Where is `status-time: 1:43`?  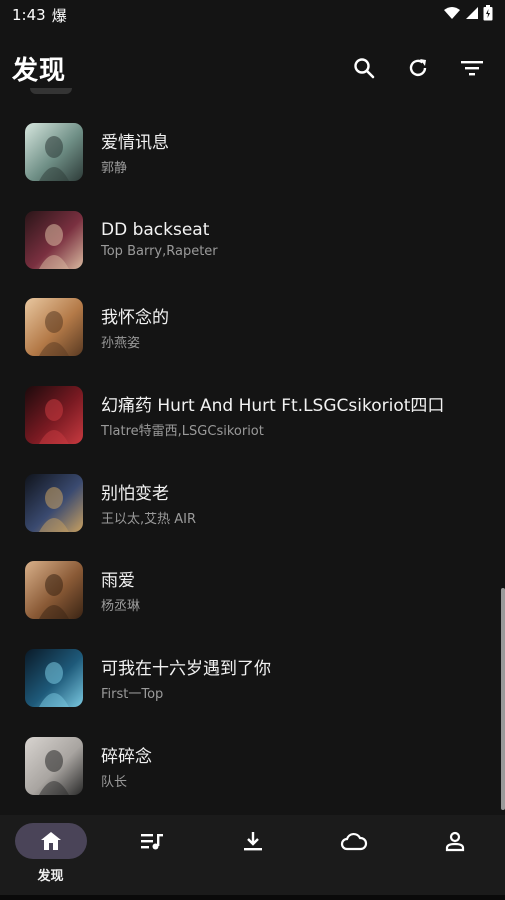 status-time: 1:43 is located at coordinates (29, 15).